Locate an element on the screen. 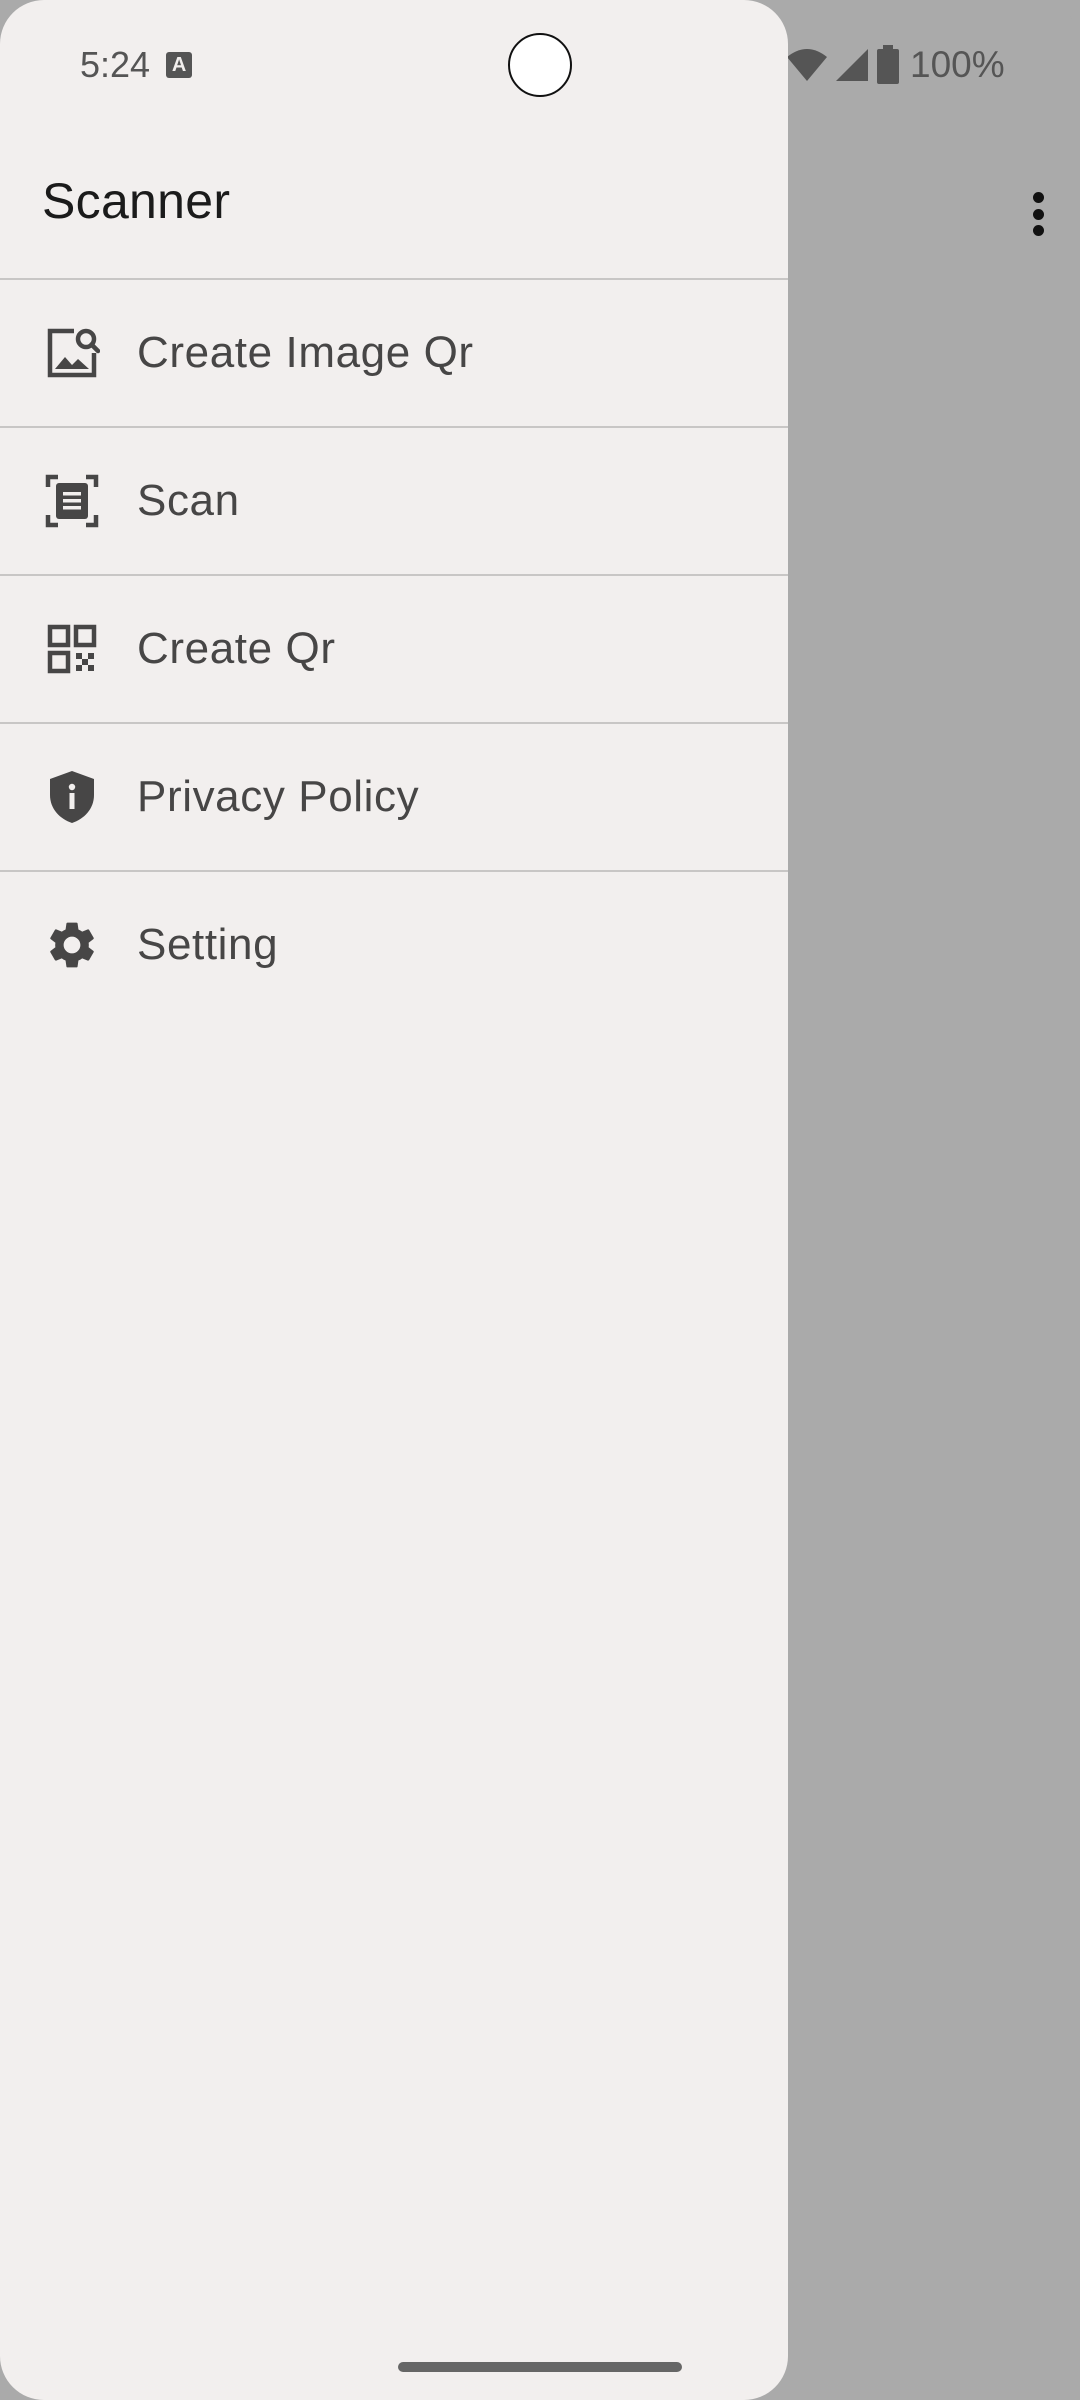  status-time-area: 5:24 A is located at coordinates (136, 65).